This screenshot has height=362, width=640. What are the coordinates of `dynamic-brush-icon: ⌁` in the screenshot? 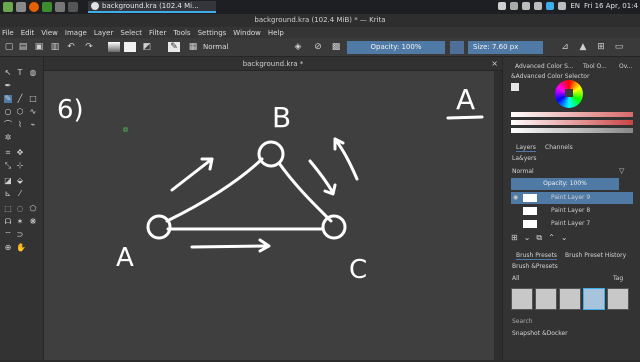 It's located at (33, 125).